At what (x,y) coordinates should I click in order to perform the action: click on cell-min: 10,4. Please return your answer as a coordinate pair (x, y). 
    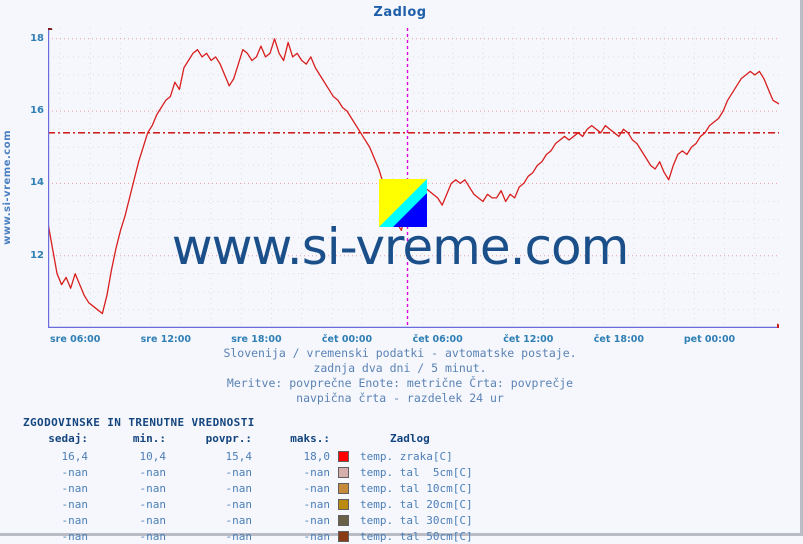
    Looking at the image, I should click on (153, 456).